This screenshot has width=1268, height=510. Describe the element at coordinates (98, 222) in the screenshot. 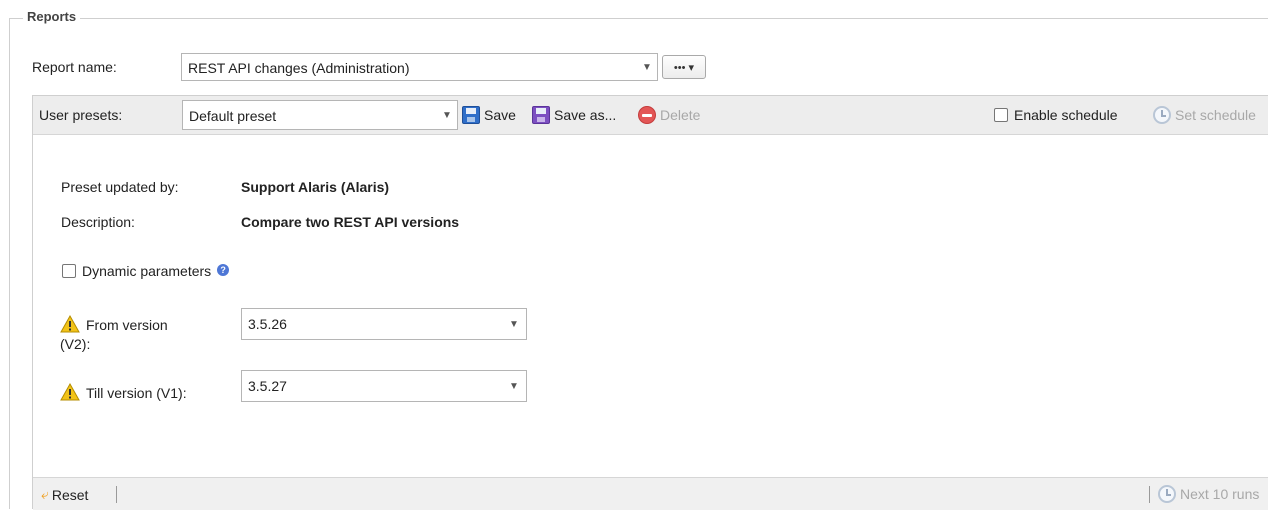

I see `description-label: Description:` at that location.